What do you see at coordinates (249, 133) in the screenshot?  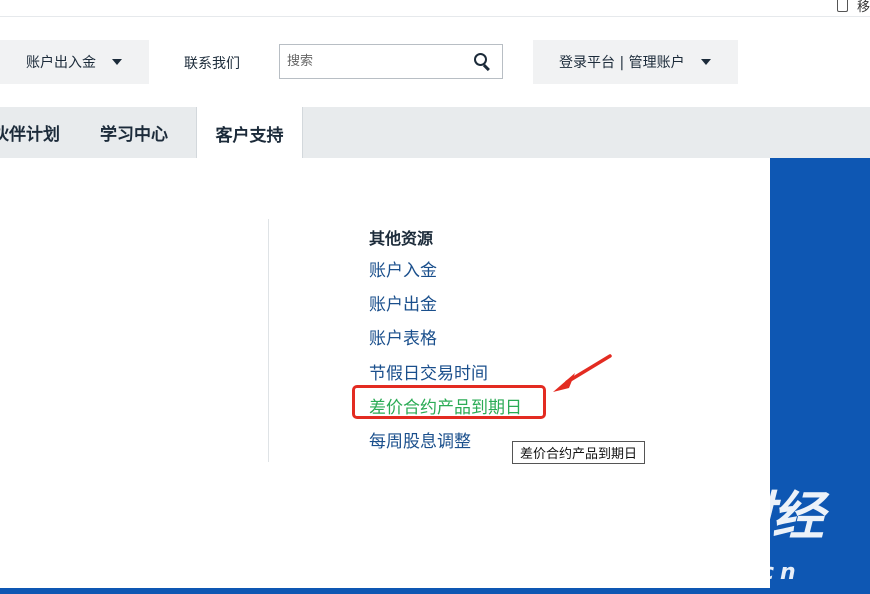 I see `nav-item-customer-support: 客户支持` at bounding box center [249, 133].